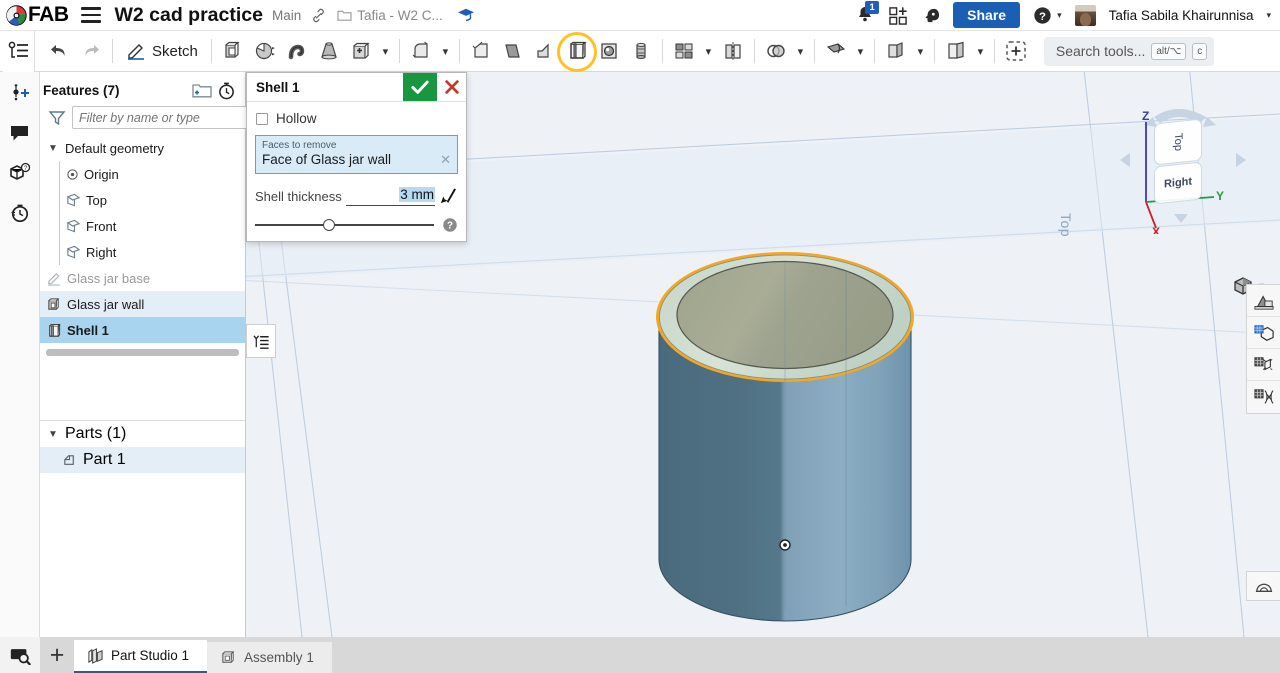 This screenshot has width=1280, height=673. Describe the element at coordinates (609, 51) in the screenshot. I see `hole-tool` at that location.